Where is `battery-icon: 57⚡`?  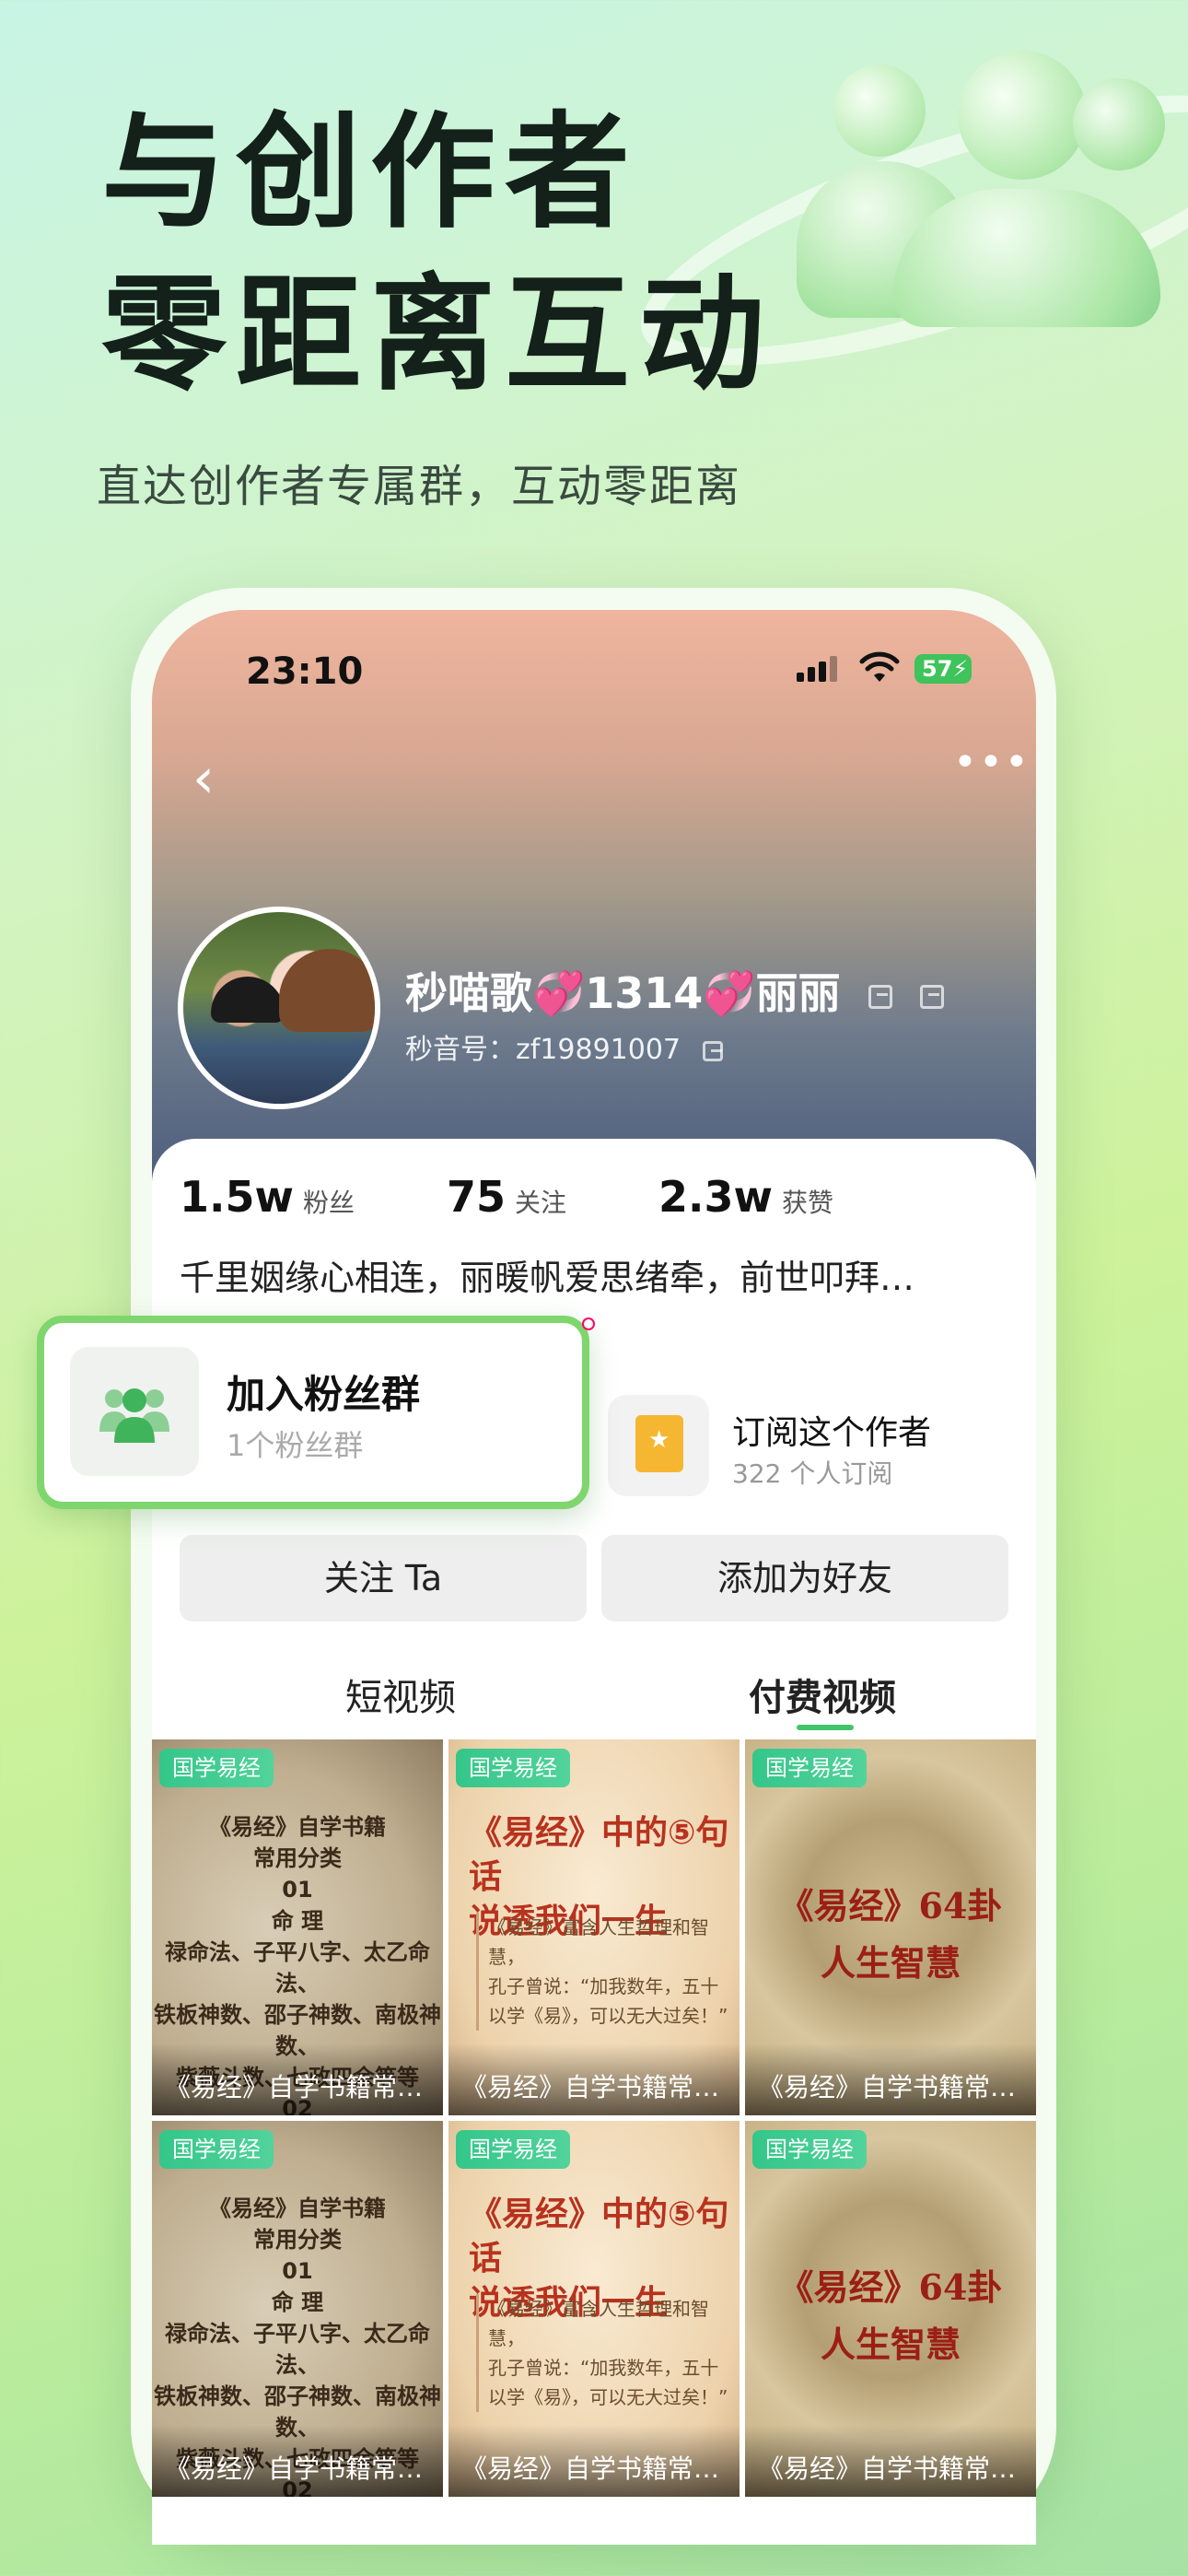 battery-icon: 57⚡ is located at coordinates (943, 669).